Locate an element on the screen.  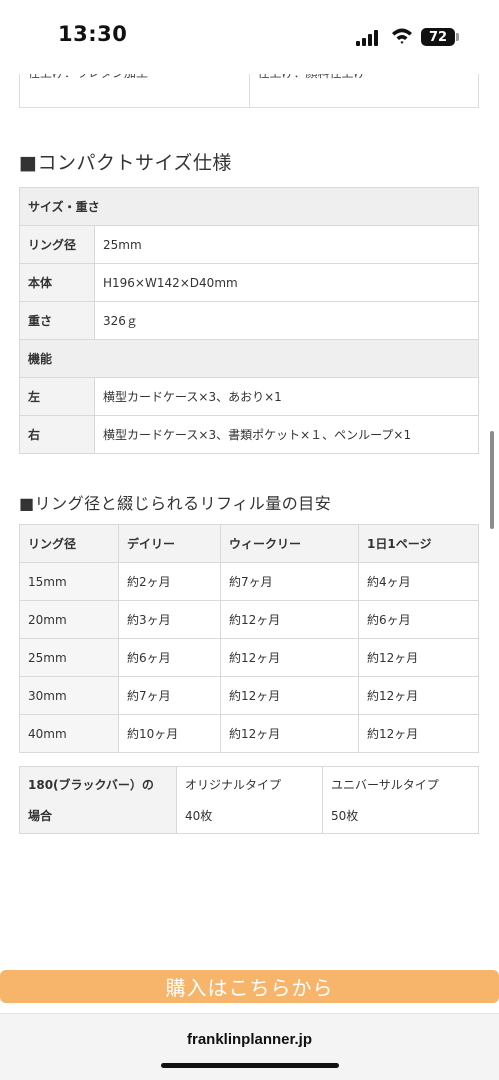
home-indicator is located at coordinates (250, 1065).